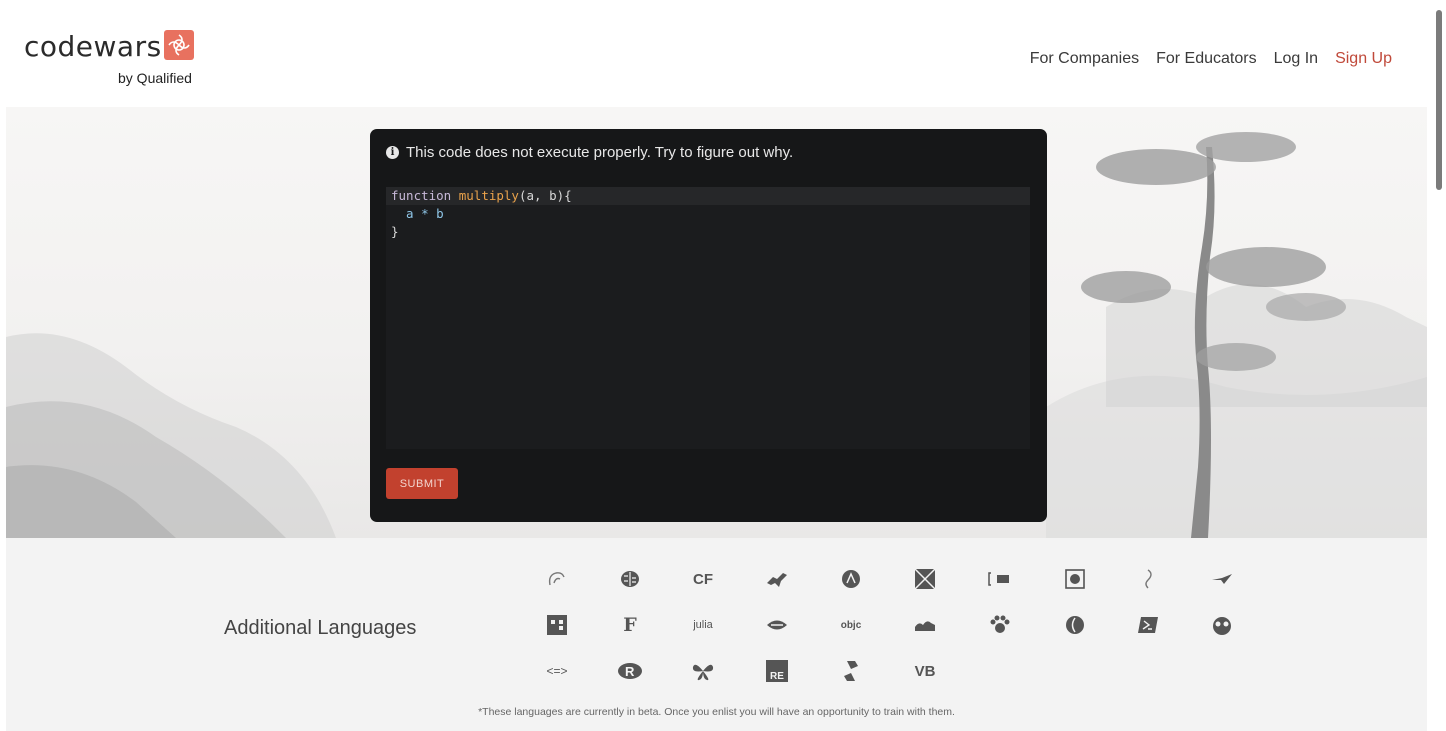 The width and height of the screenshot is (1446, 731). Describe the element at coordinates (1439, 100) in the screenshot. I see `scrollbar-thumb` at that location.